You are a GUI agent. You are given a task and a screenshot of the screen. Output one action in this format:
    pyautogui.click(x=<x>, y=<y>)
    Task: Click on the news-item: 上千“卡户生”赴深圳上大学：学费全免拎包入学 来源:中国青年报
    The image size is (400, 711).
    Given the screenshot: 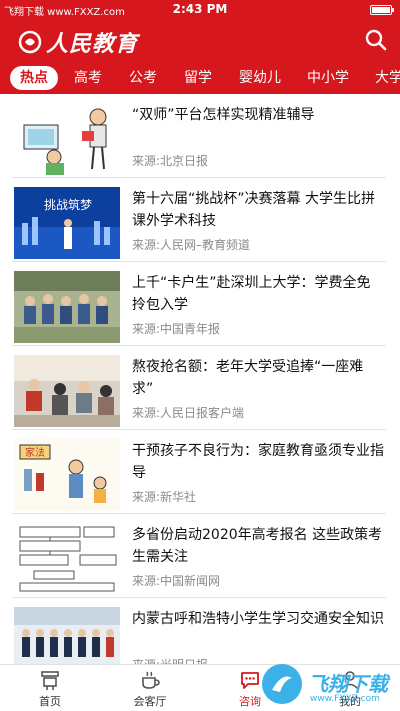 What is the action you would take?
    pyautogui.click(x=200, y=304)
    